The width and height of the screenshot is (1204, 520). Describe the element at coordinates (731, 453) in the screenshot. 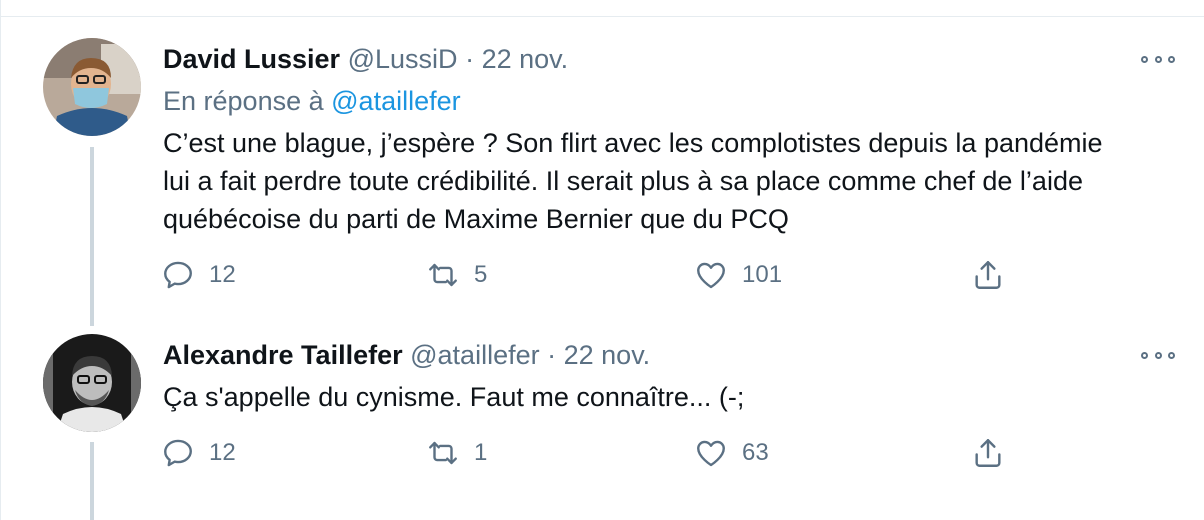

I see `like-button: 63` at that location.